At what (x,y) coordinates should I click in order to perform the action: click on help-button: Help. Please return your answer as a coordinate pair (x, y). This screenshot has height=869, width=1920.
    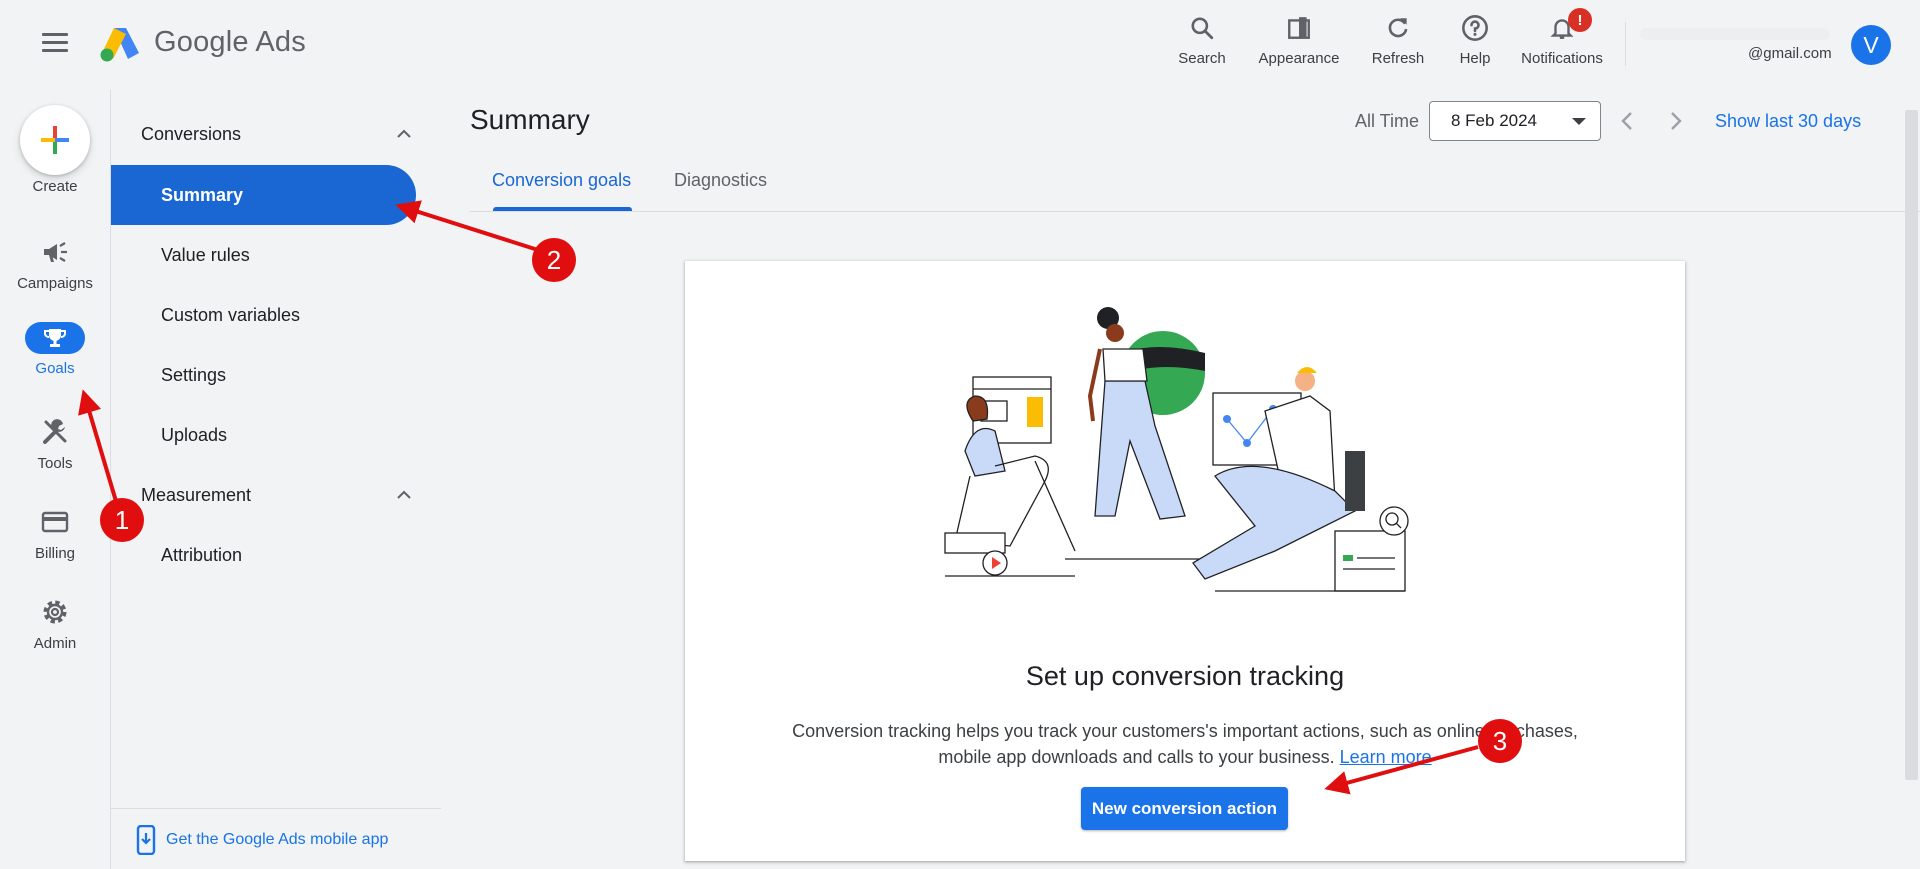
    Looking at the image, I should click on (1475, 42).